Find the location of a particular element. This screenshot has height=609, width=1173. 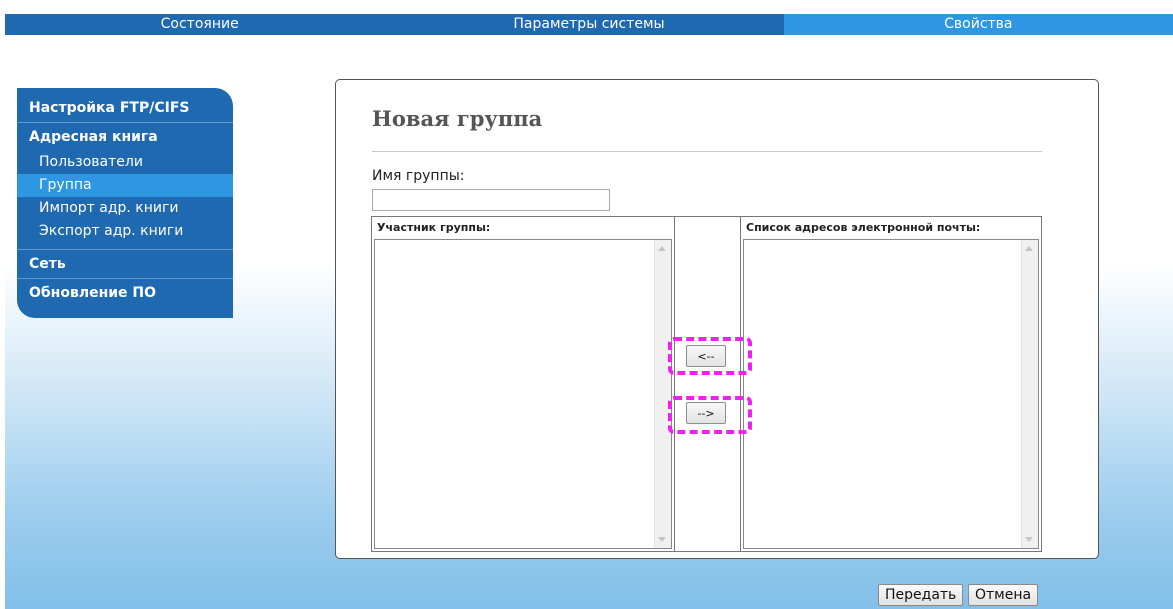

page-title: Новая группа is located at coordinates (457, 118).